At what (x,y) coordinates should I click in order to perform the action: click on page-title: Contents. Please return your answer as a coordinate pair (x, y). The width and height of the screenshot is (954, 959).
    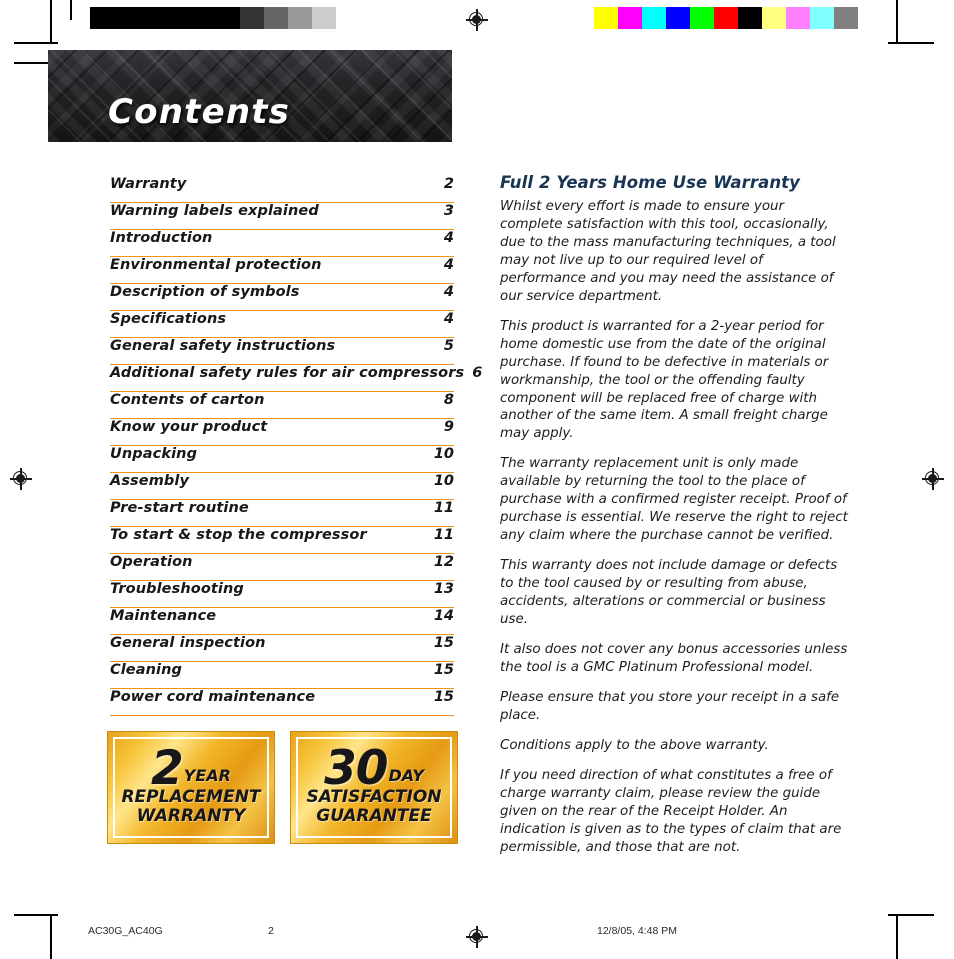
    Looking at the image, I should click on (199, 112).